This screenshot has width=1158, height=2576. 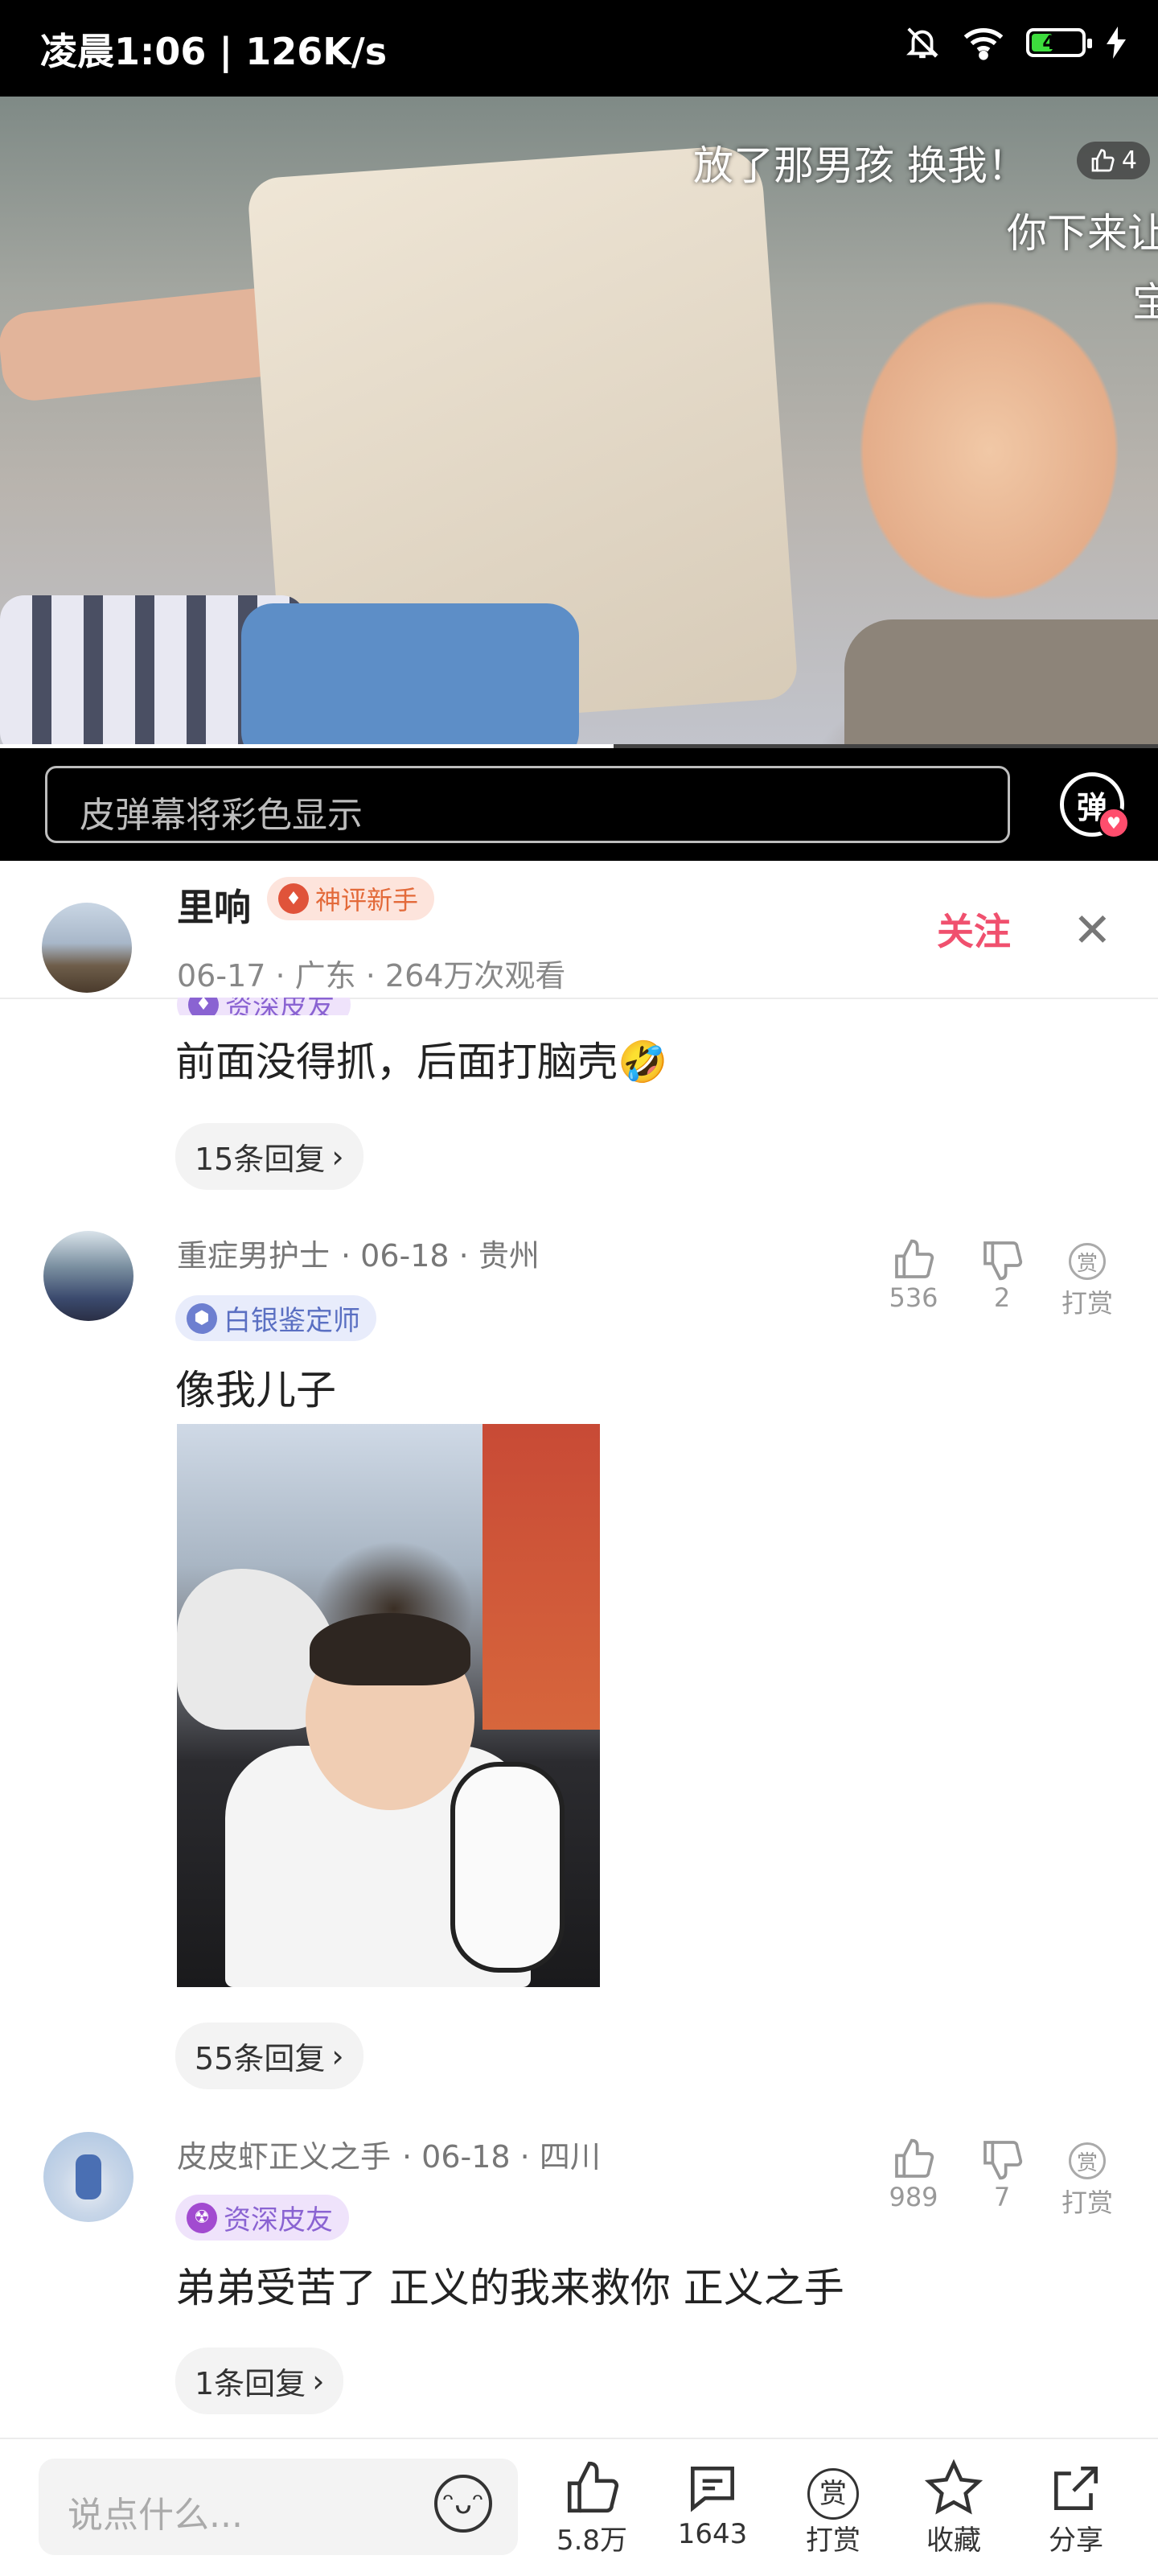 I want to click on partial-badge: ♦ 资深皮友, so click(x=264, y=1006).